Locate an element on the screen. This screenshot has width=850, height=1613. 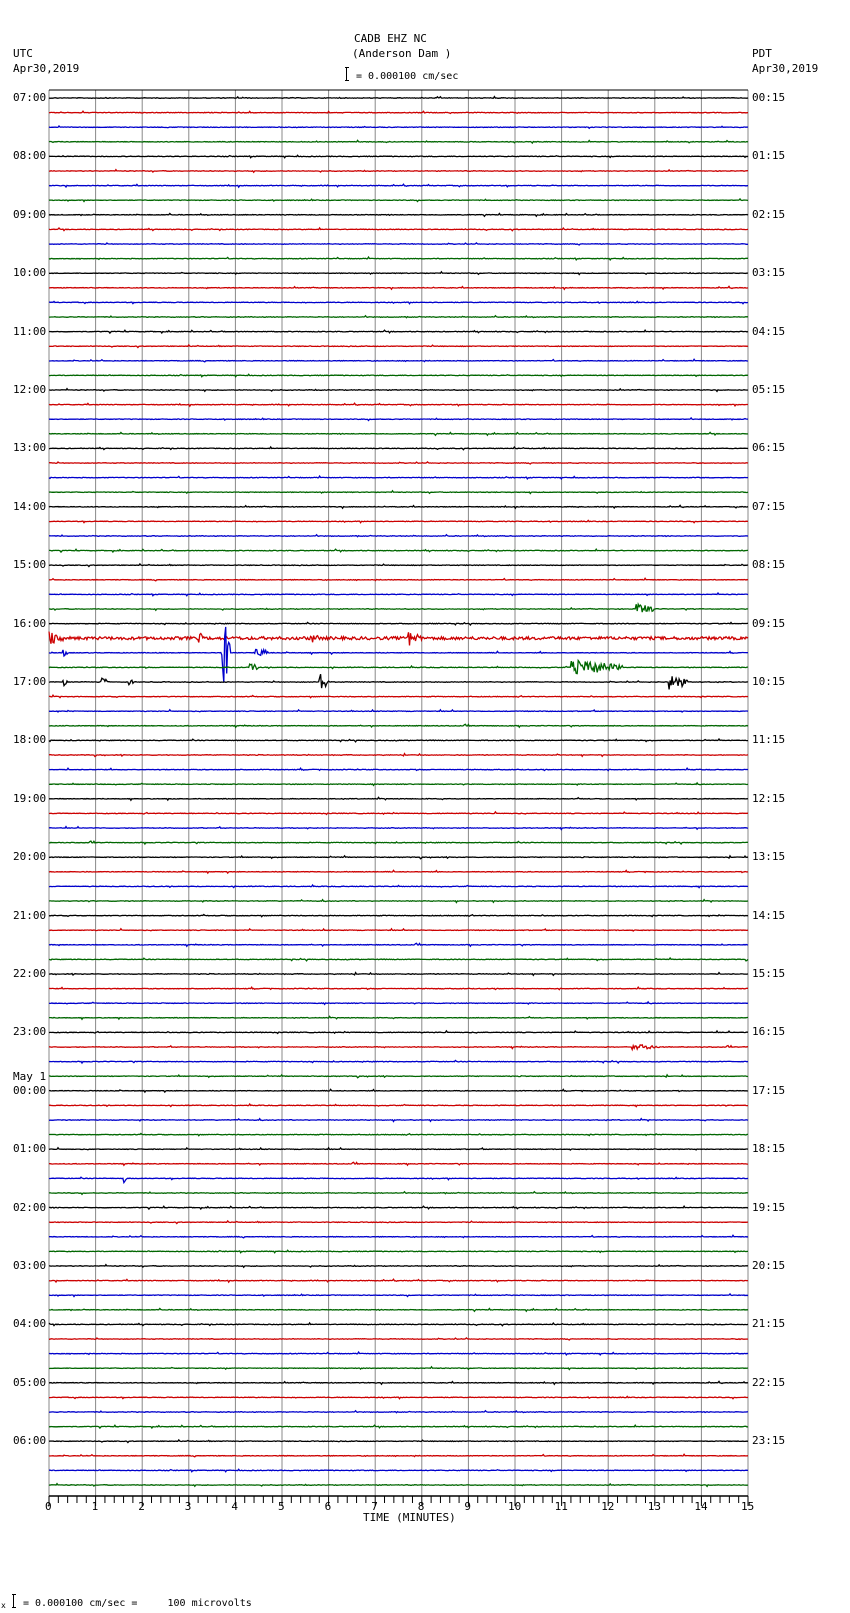
utc-time-label: 16:00 is located at coordinates (30, 623).